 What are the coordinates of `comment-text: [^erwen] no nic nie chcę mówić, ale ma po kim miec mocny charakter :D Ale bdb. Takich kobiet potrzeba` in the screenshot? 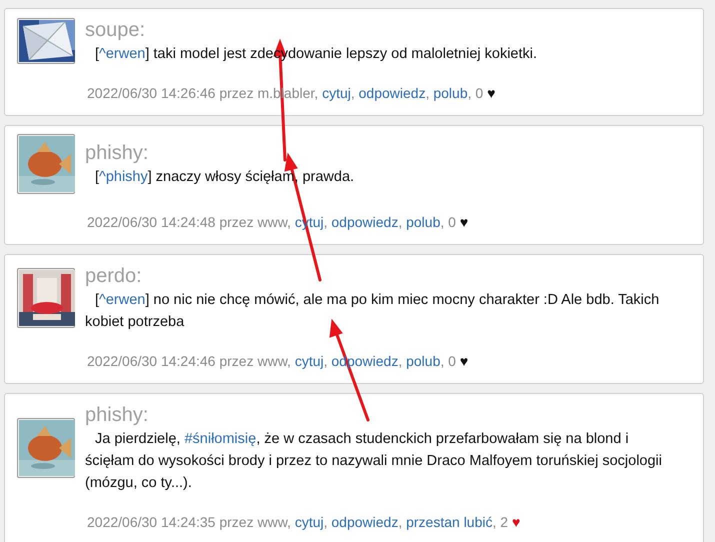 It's located at (372, 311).